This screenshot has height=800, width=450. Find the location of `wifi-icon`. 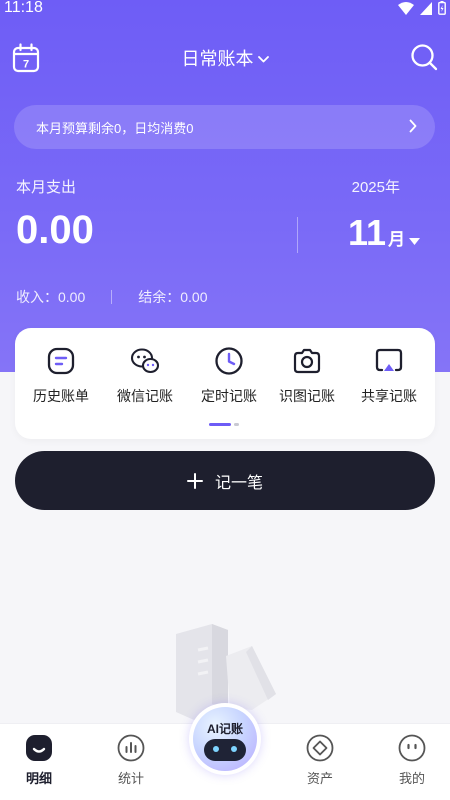

wifi-icon is located at coordinates (406, 8).